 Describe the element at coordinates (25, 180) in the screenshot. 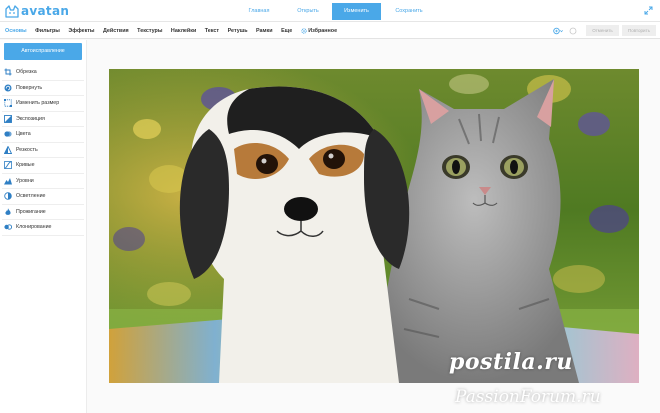

I see `tool-label: Уровни` at that location.